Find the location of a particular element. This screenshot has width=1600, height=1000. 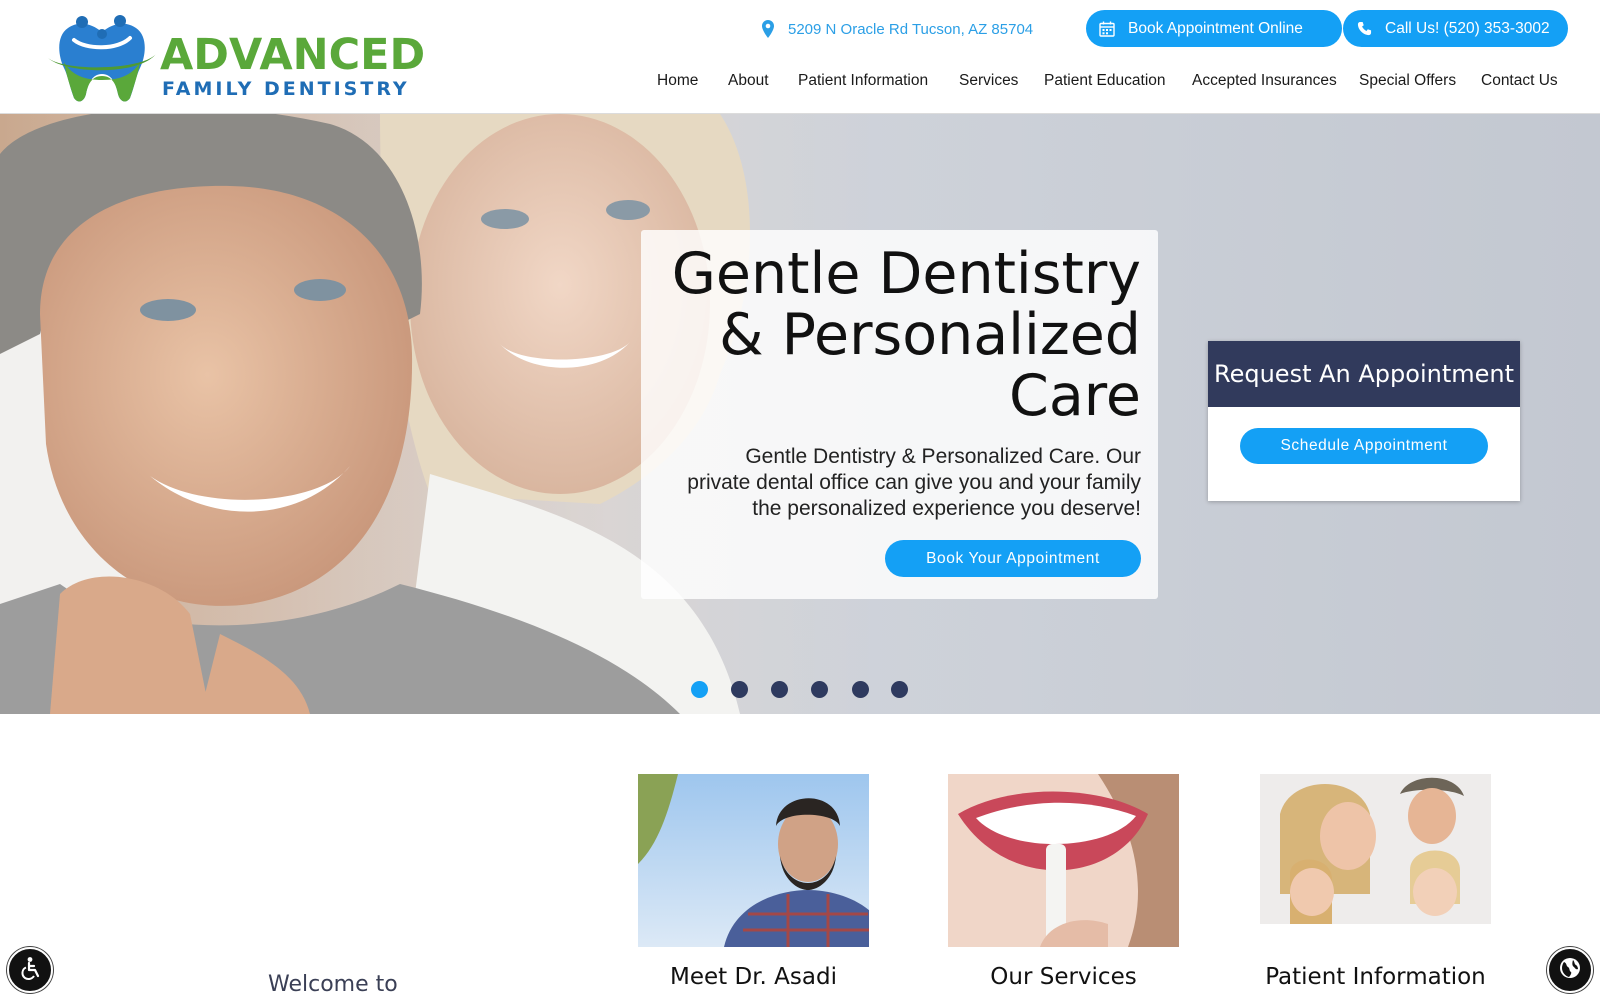

tile-meet-doctor: Meet Dr. Asadi is located at coordinates (753, 882).